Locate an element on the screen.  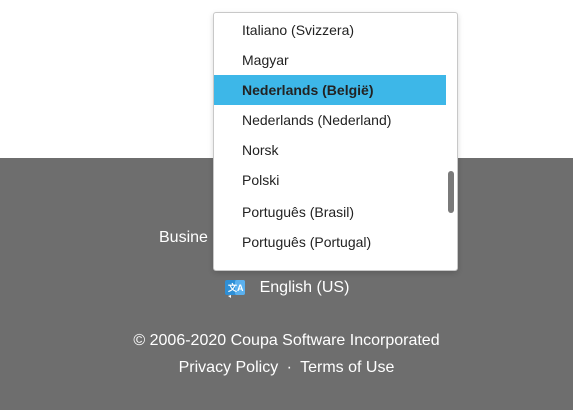
scrollbar-thumb is located at coordinates (451, 192).